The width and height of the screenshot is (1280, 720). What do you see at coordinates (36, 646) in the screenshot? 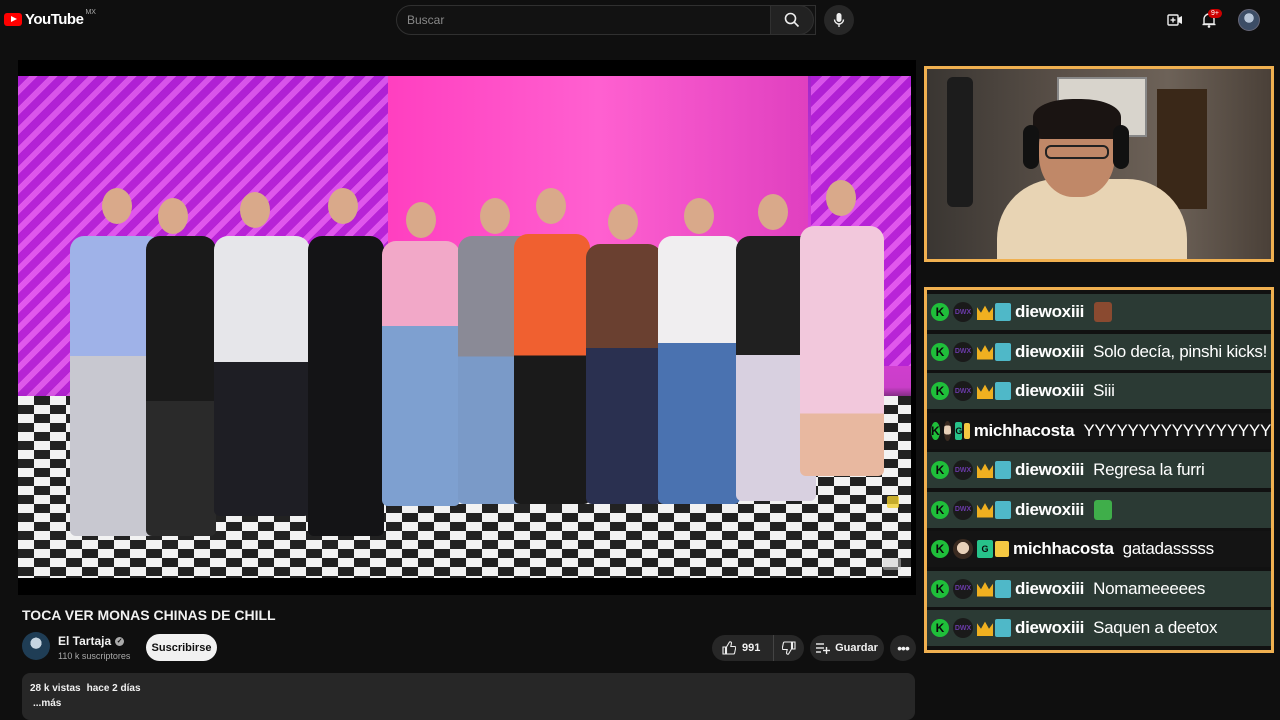
I see `channel-avatar` at bounding box center [36, 646].